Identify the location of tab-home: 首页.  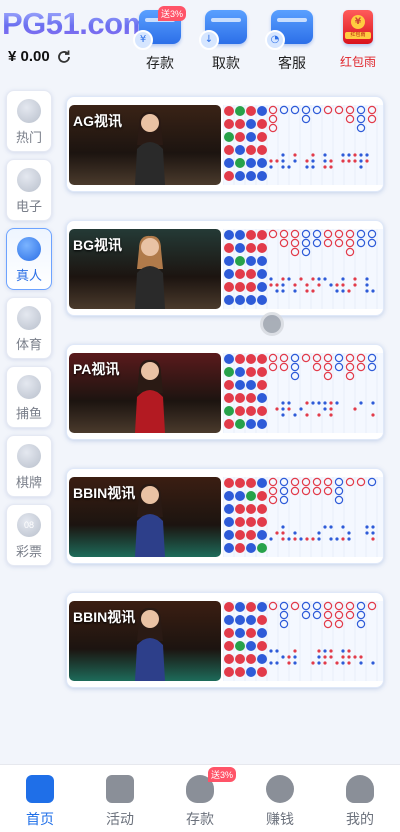
(40, 798).